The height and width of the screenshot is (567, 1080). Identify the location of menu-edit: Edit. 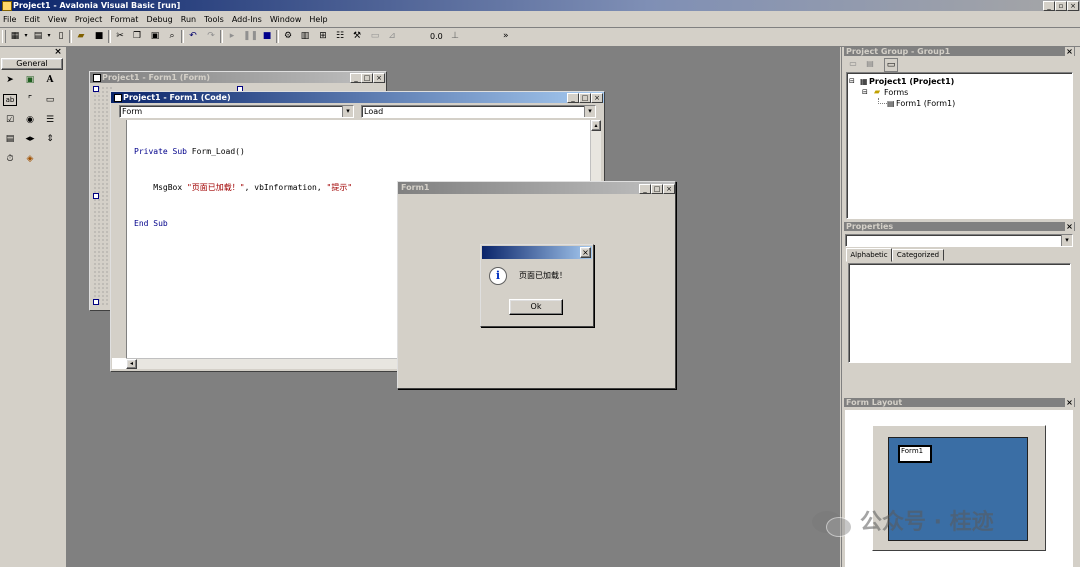
(32, 19).